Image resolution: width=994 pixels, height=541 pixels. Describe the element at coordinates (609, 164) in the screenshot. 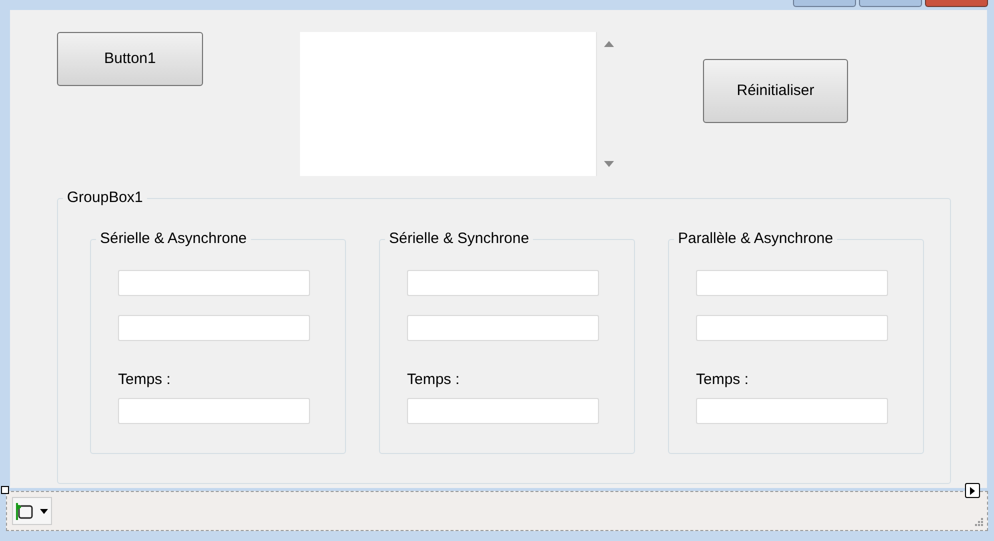

I see `scroll-down-icon` at that location.